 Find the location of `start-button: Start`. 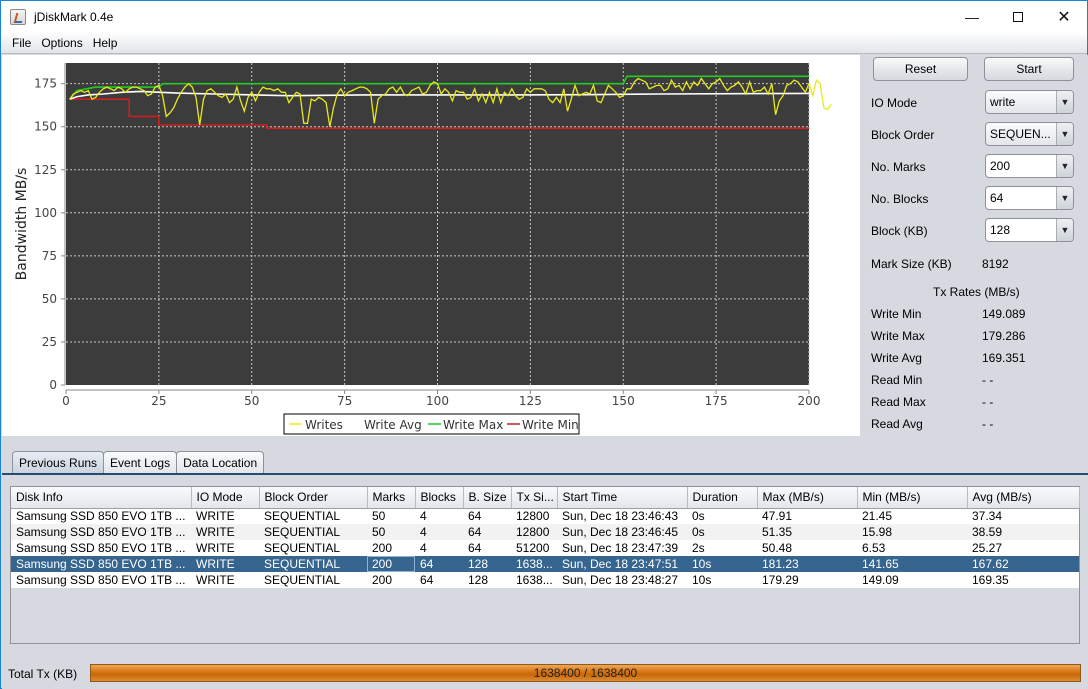

start-button: Start is located at coordinates (1029, 69).